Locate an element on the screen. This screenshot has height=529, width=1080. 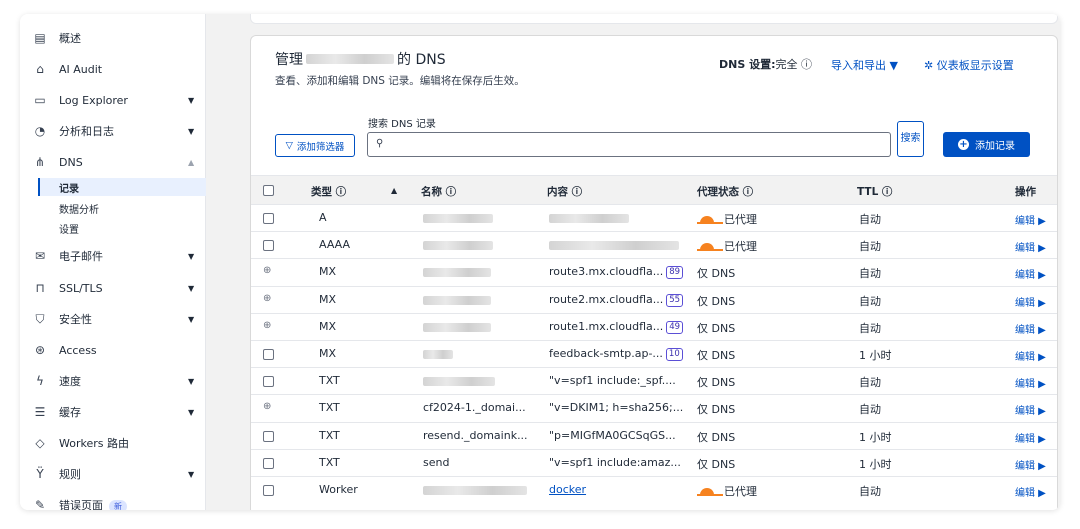
table-row: A 已代理 自动 编辑 ▶ is located at coordinates (654, 217).